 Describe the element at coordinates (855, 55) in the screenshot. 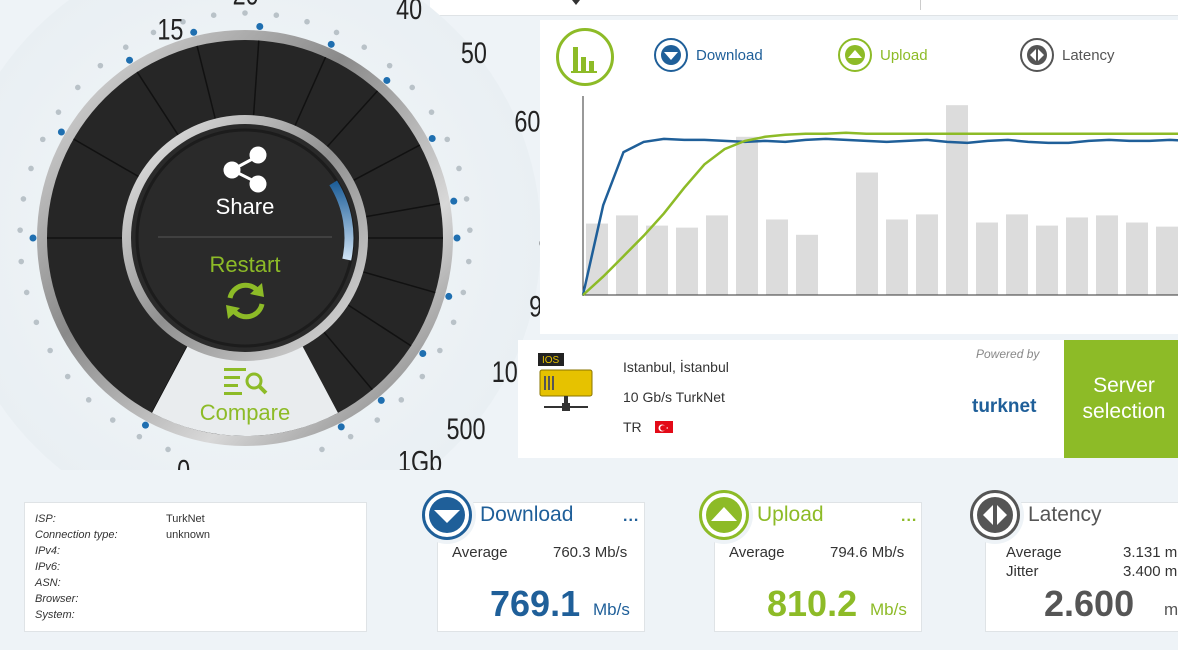

I see `upload-icon` at that location.